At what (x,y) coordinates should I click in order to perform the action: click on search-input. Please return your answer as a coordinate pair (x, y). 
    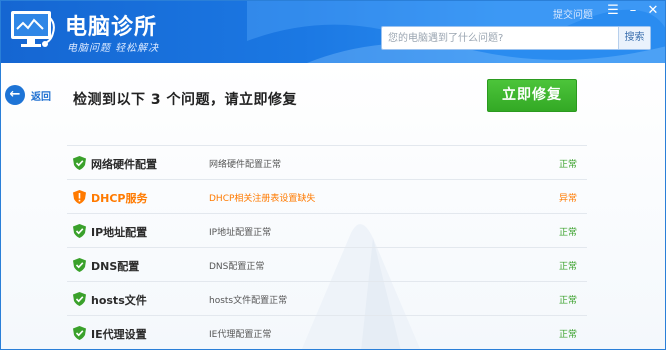
    Looking at the image, I should click on (500, 38).